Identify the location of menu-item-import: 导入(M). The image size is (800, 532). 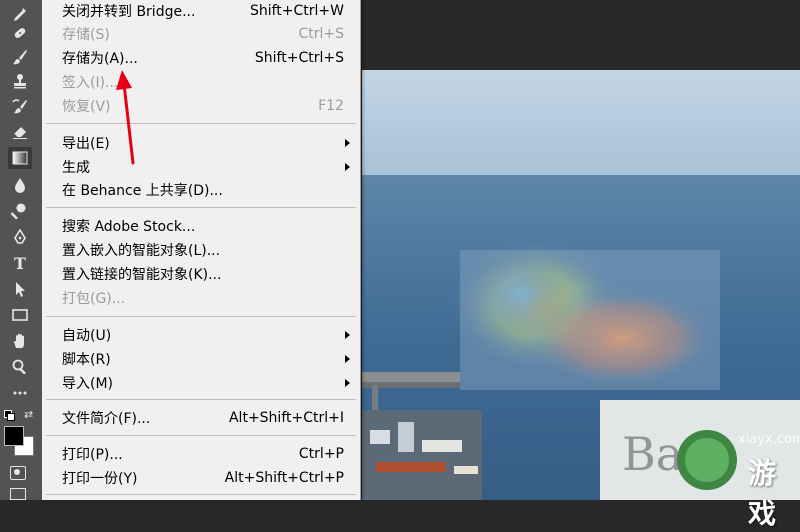
(201, 383).